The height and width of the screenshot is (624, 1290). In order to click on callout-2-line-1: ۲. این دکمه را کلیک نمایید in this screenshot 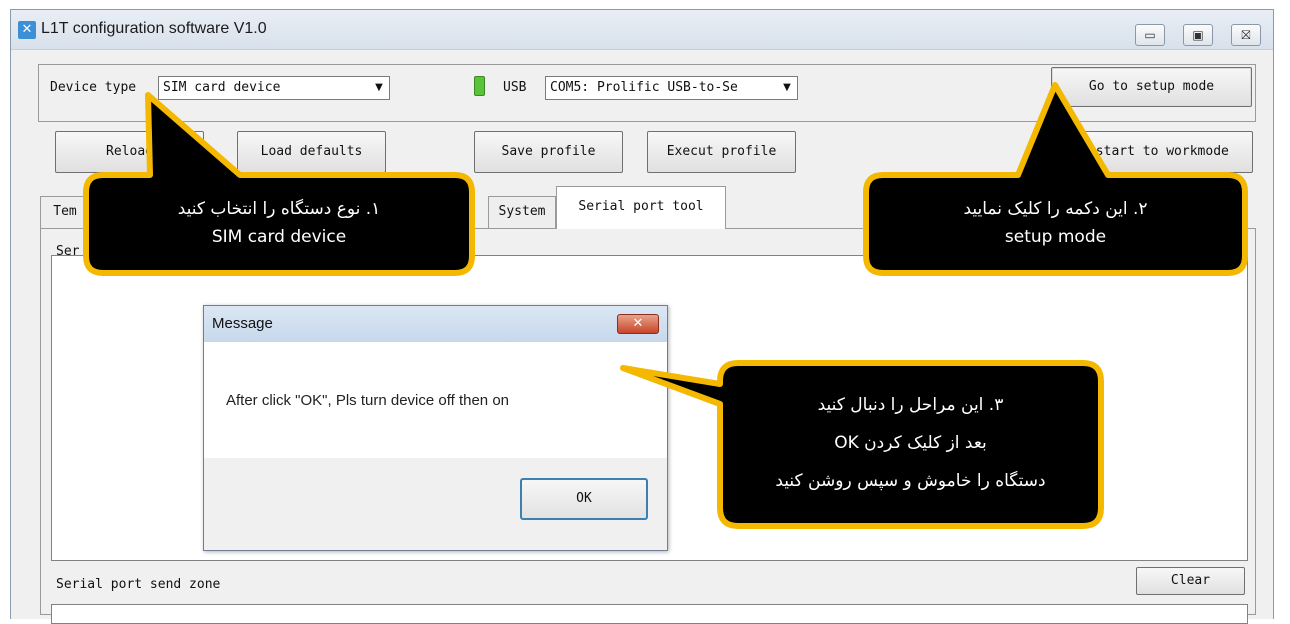, I will do `click(1055, 209)`.